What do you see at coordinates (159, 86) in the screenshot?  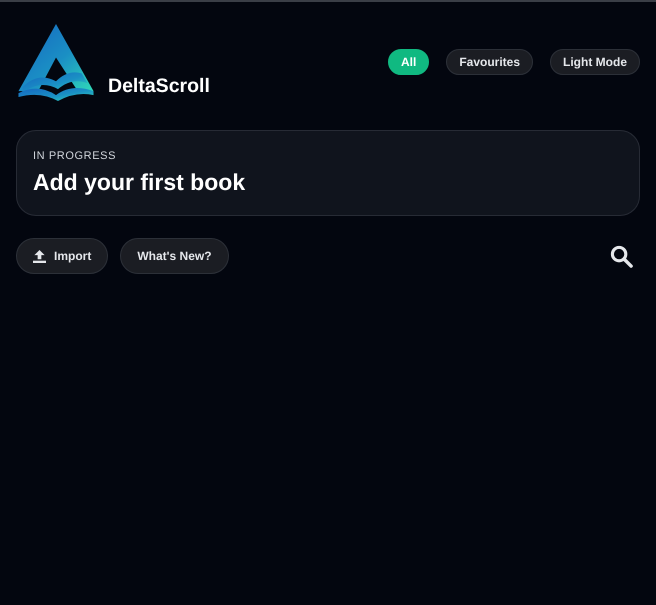 I see `app-name: DeltaScroll` at bounding box center [159, 86].